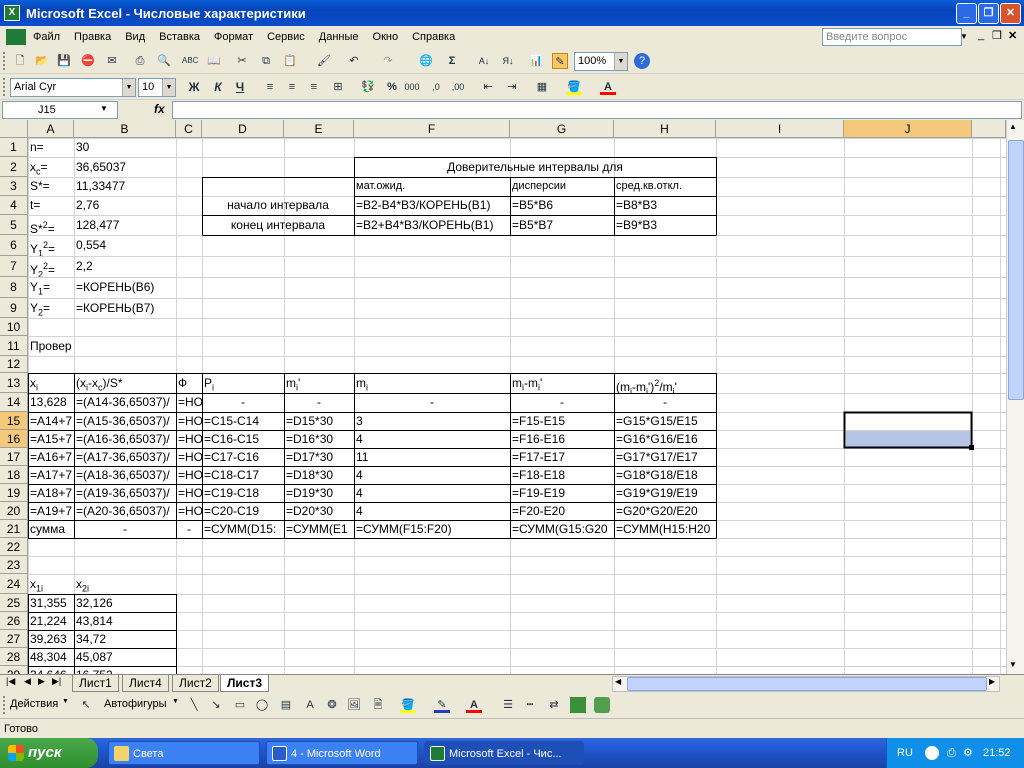 Image resolution: width=1024 pixels, height=768 pixels. What do you see at coordinates (806, 684) in the screenshot?
I see `horizontal-scrollbar: ◀ ▶` at bounding box center [806, 684].